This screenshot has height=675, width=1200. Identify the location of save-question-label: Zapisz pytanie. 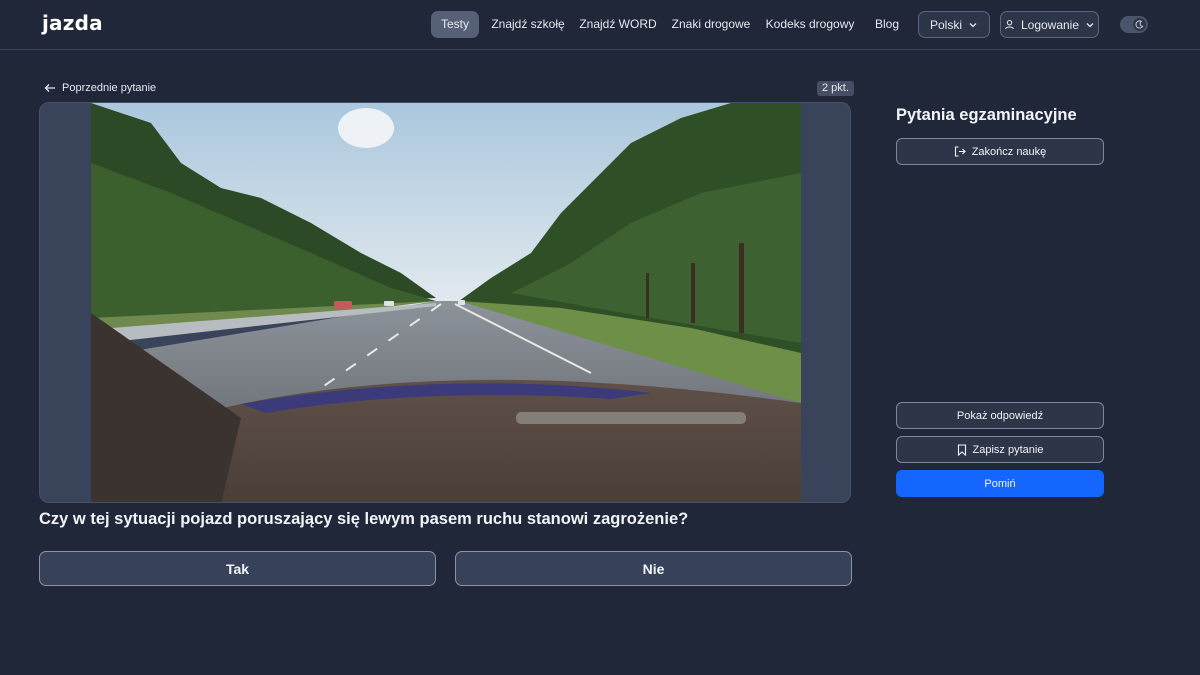
(1008, 449).